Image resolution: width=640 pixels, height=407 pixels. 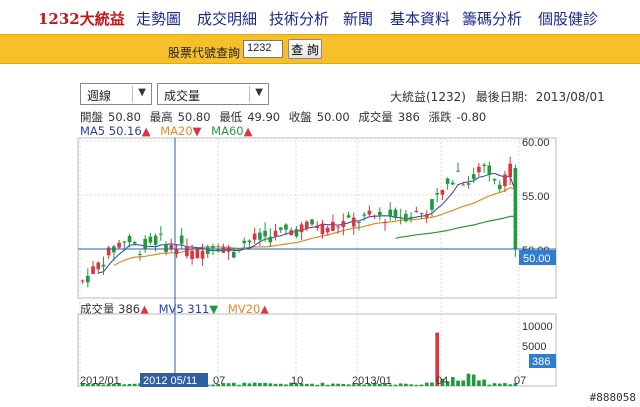 I want to click on x-tick-07b: 07, so click(x=520, y=381).